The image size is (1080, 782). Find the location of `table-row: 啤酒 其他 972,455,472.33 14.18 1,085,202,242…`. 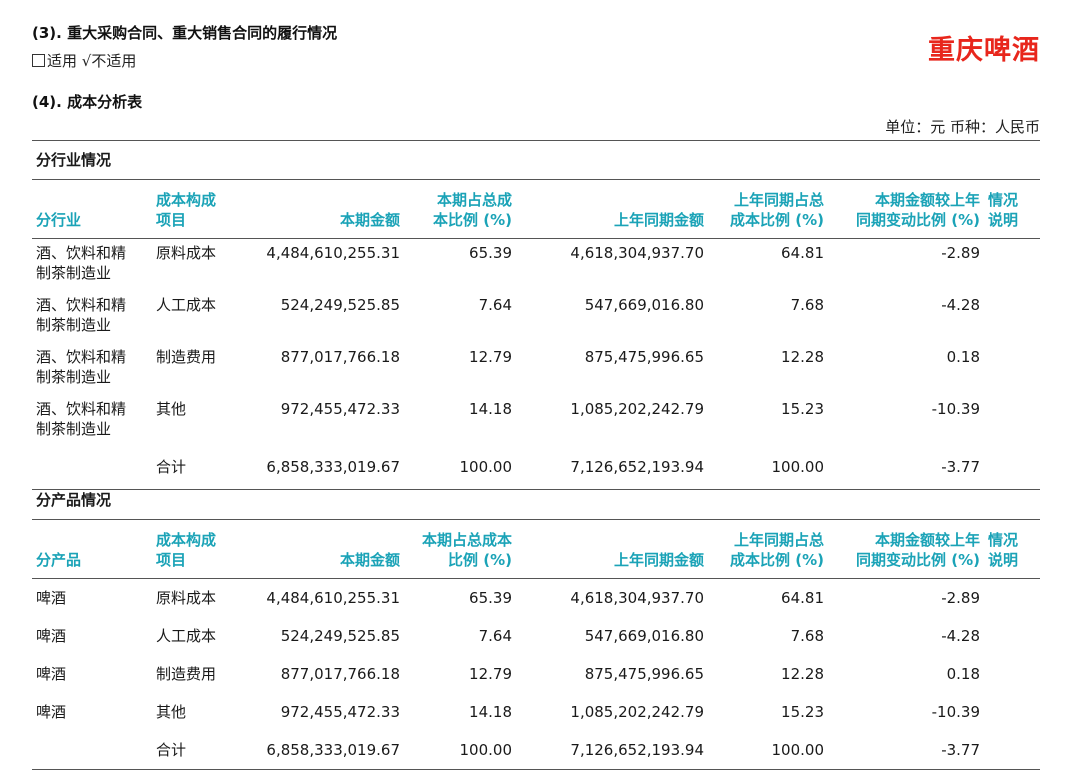

table-row: 啤酒 其他 972,455,472.33 14.18 1,085,202,242… is located at coordinates (536, 712).